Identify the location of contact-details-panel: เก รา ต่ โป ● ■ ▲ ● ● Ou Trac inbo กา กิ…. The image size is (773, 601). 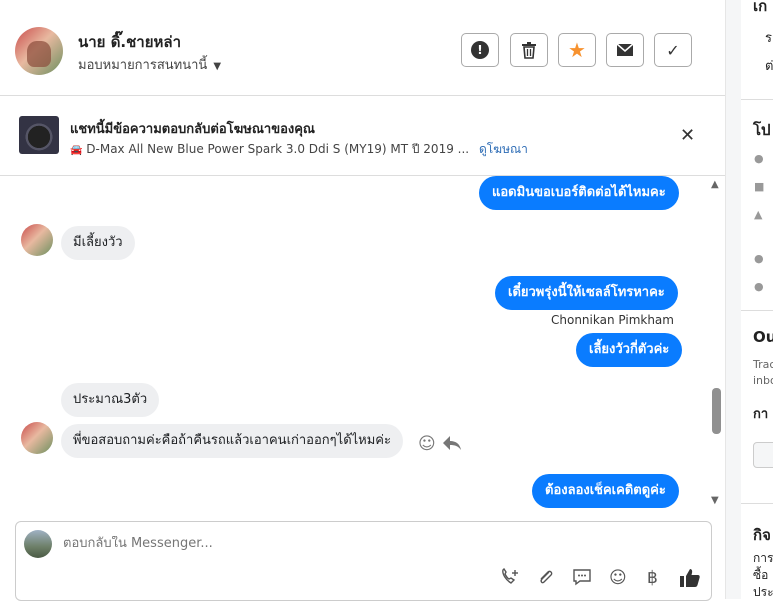
(757, 299).